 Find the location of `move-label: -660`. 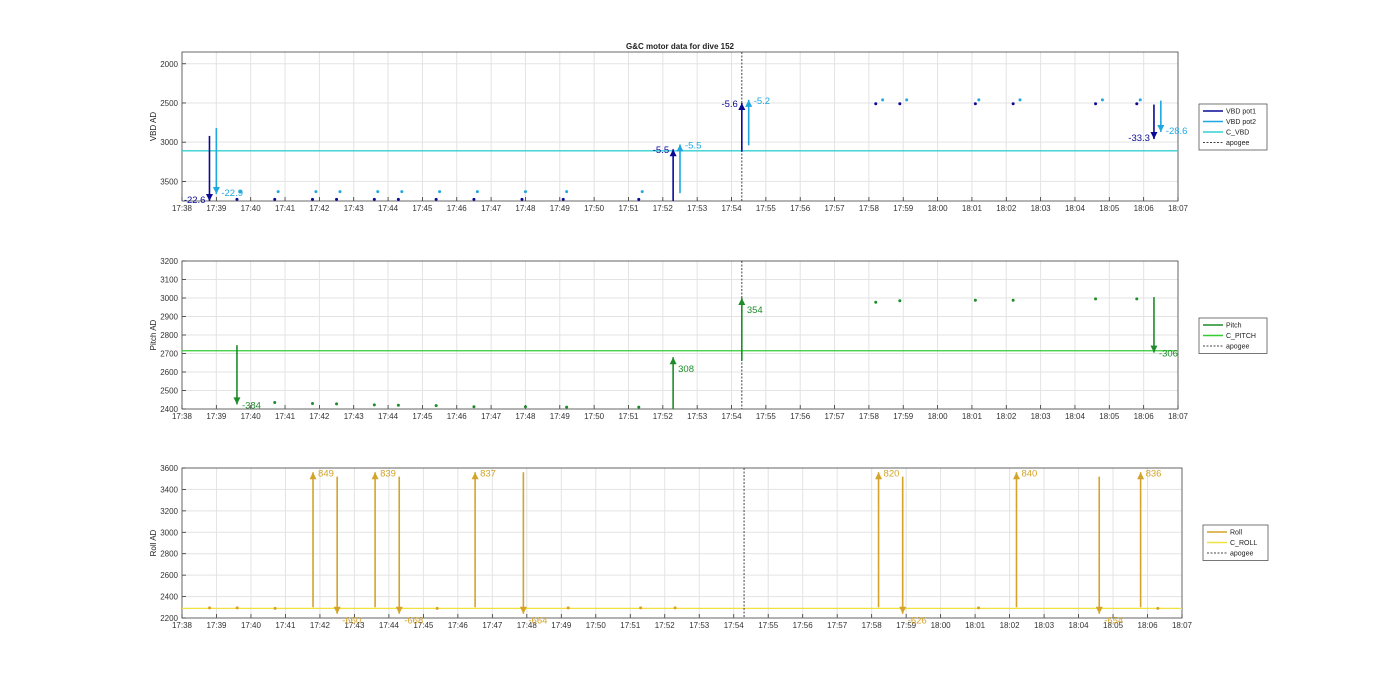

move-label: -660 is located at coordinates (351, 621).